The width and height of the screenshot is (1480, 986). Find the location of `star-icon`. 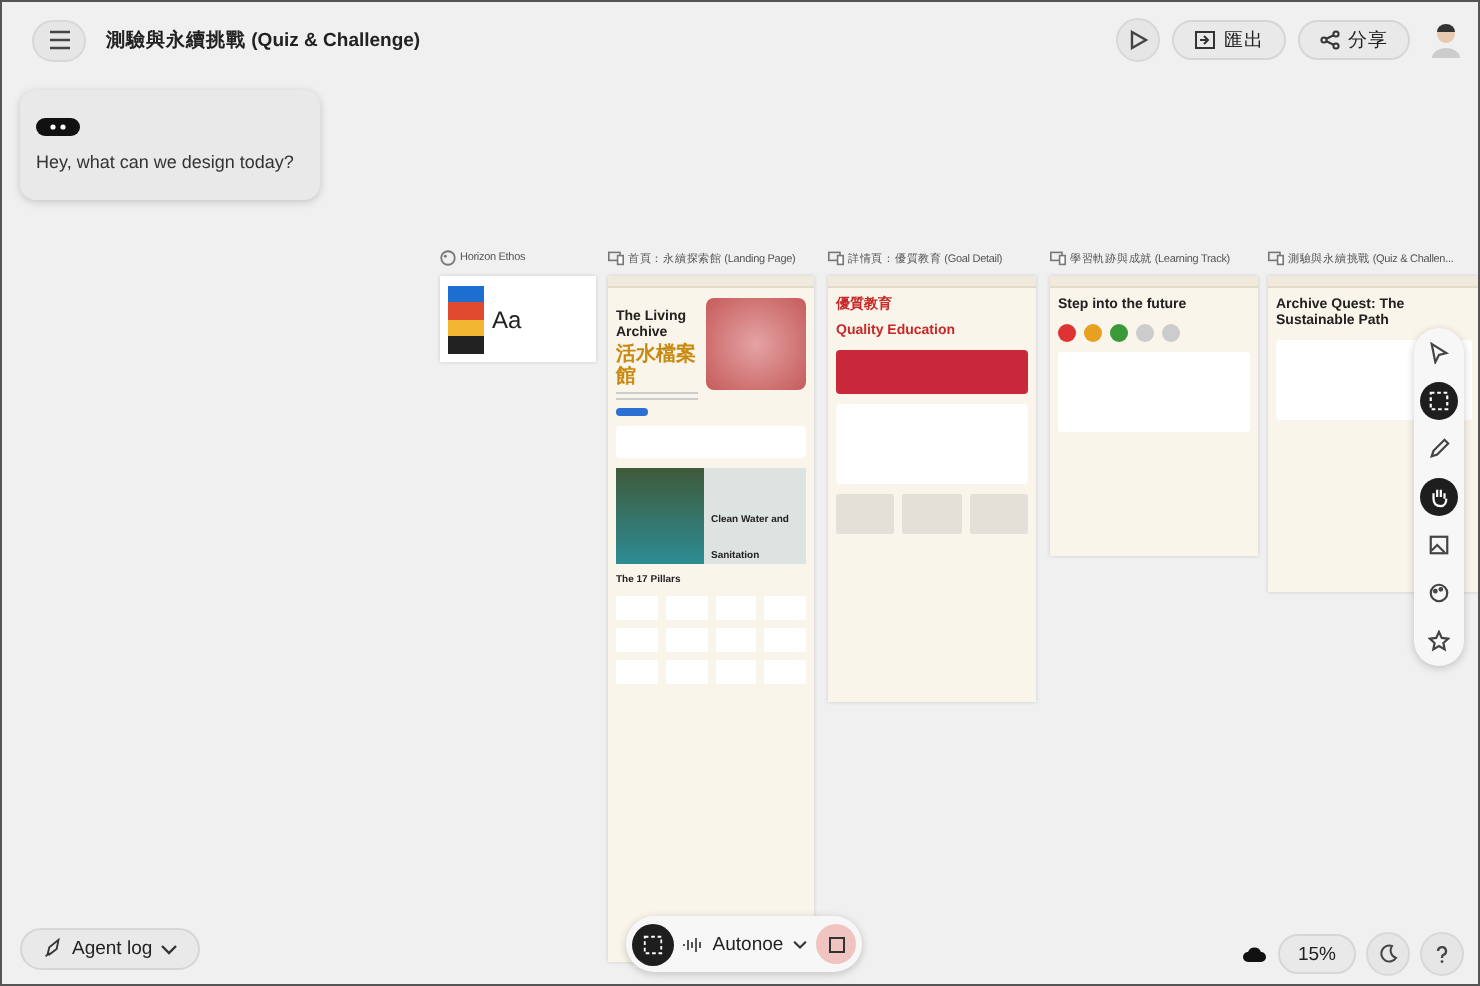

star-icon is located at coordinates (1439, 641).